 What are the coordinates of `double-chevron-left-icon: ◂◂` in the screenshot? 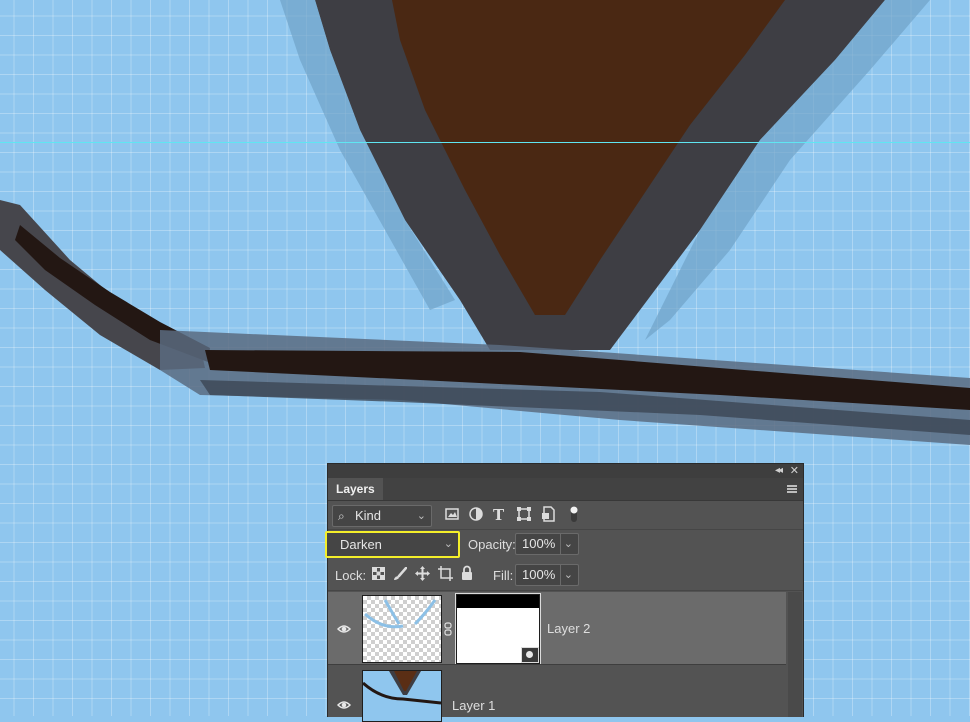 It's located at (779, 471).